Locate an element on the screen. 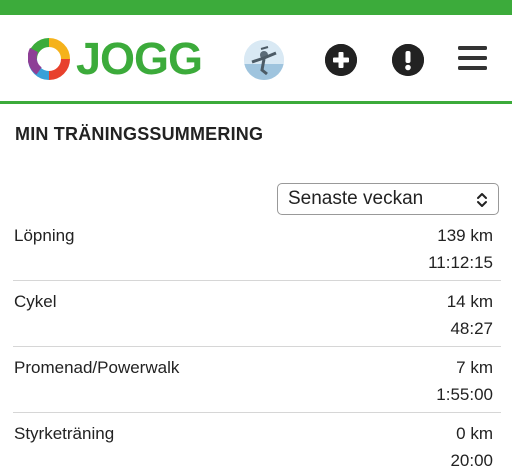  activity-time: 1:55:00 is located at coordinates (464, 394).